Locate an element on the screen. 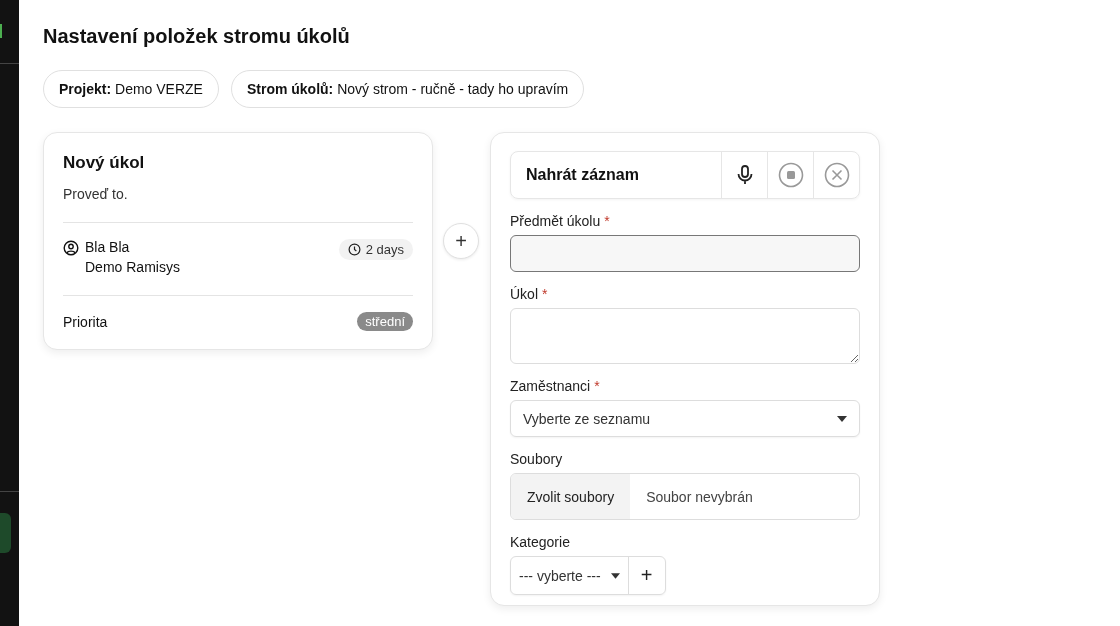  category-select: --- vyberte --- is located at coordinates (570, 575).